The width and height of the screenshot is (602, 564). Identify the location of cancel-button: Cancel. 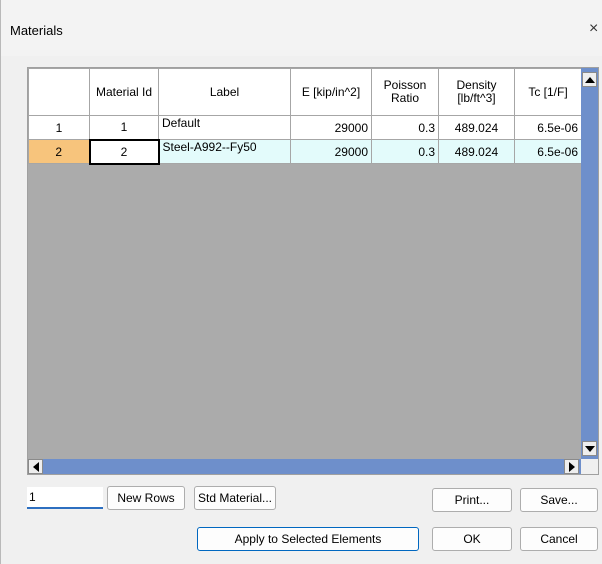
(559, 539).